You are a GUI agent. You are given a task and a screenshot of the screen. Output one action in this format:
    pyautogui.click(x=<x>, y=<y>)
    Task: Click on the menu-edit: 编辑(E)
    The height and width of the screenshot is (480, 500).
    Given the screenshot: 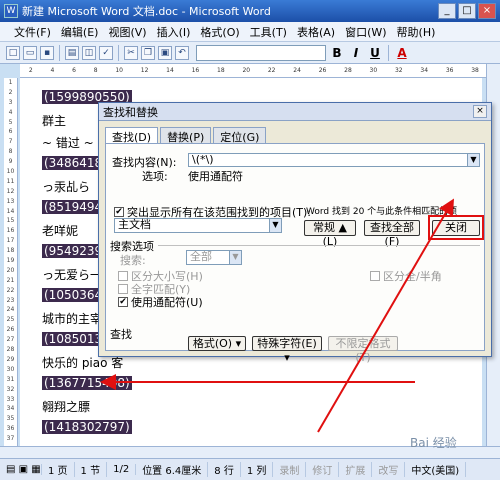 What is the action you would take?
    pyautogui.click(x=80, y=32)
    